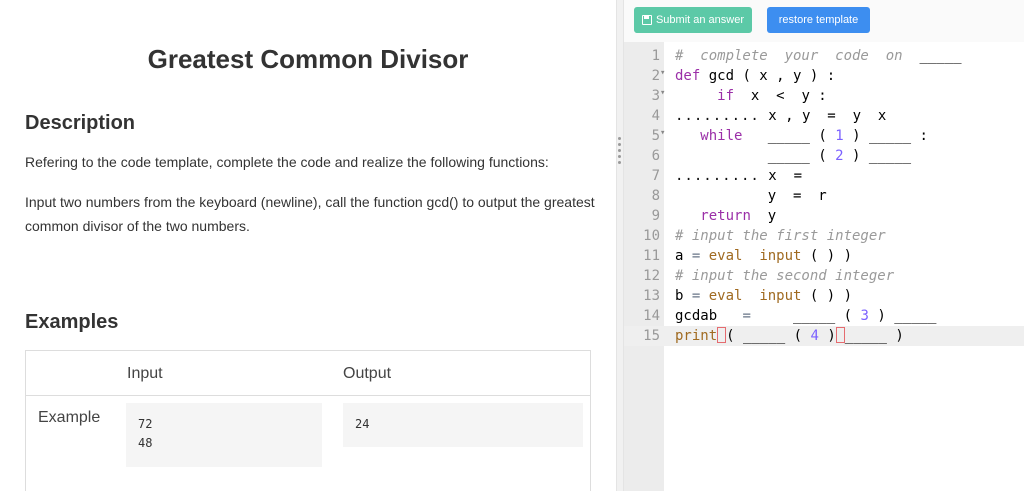  Describe the element at coordinates (651, 256) in the screenshot. I see `line-number: 11` at that location.